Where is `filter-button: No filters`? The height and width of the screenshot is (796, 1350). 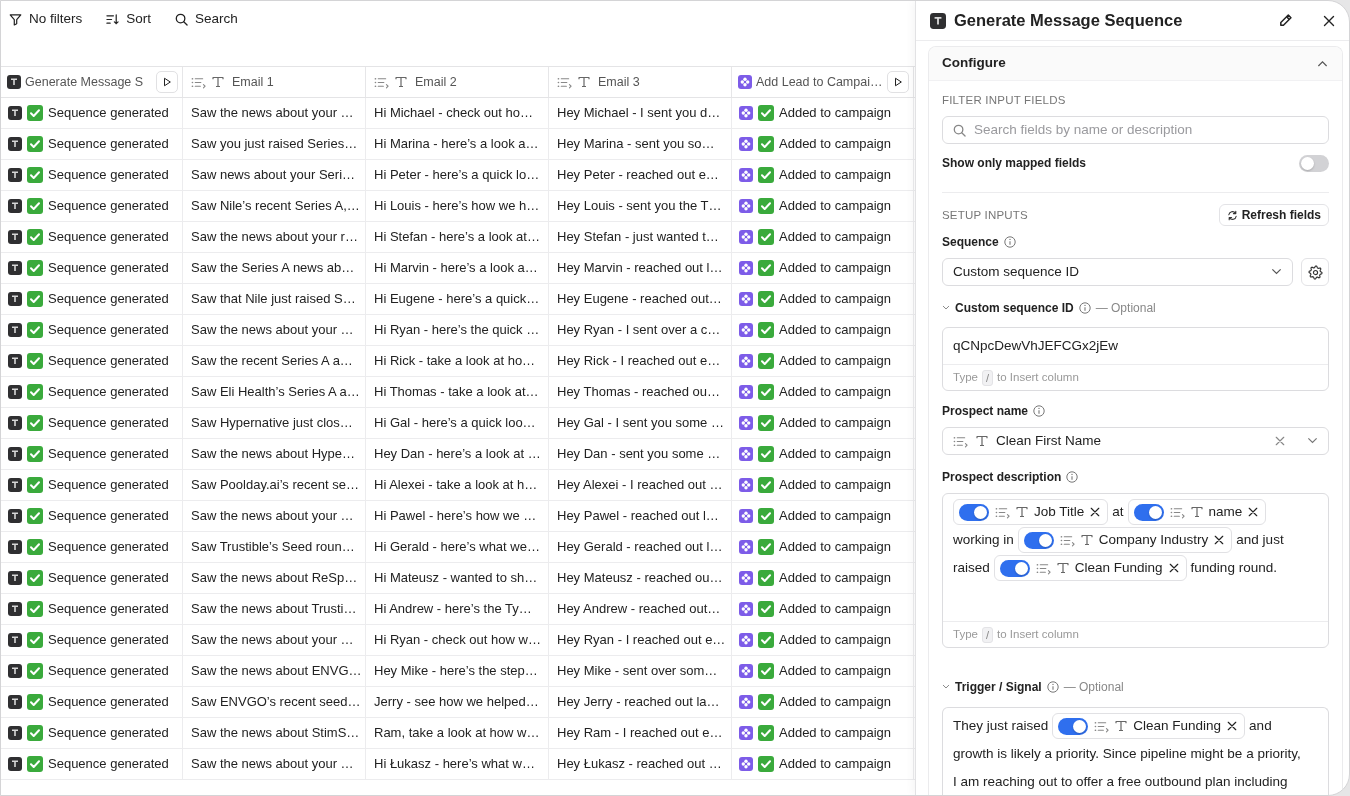
filter-button: No filters is located at coordinates (46, 19).